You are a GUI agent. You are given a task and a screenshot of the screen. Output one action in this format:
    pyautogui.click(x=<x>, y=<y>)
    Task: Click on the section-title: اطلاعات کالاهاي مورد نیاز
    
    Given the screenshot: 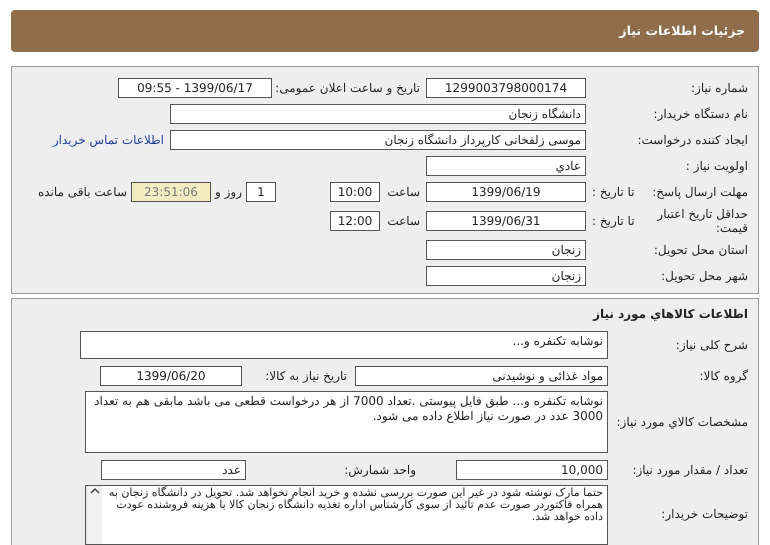 What is the action you would take?
    pyautogui.click(x=670, y=314)
    